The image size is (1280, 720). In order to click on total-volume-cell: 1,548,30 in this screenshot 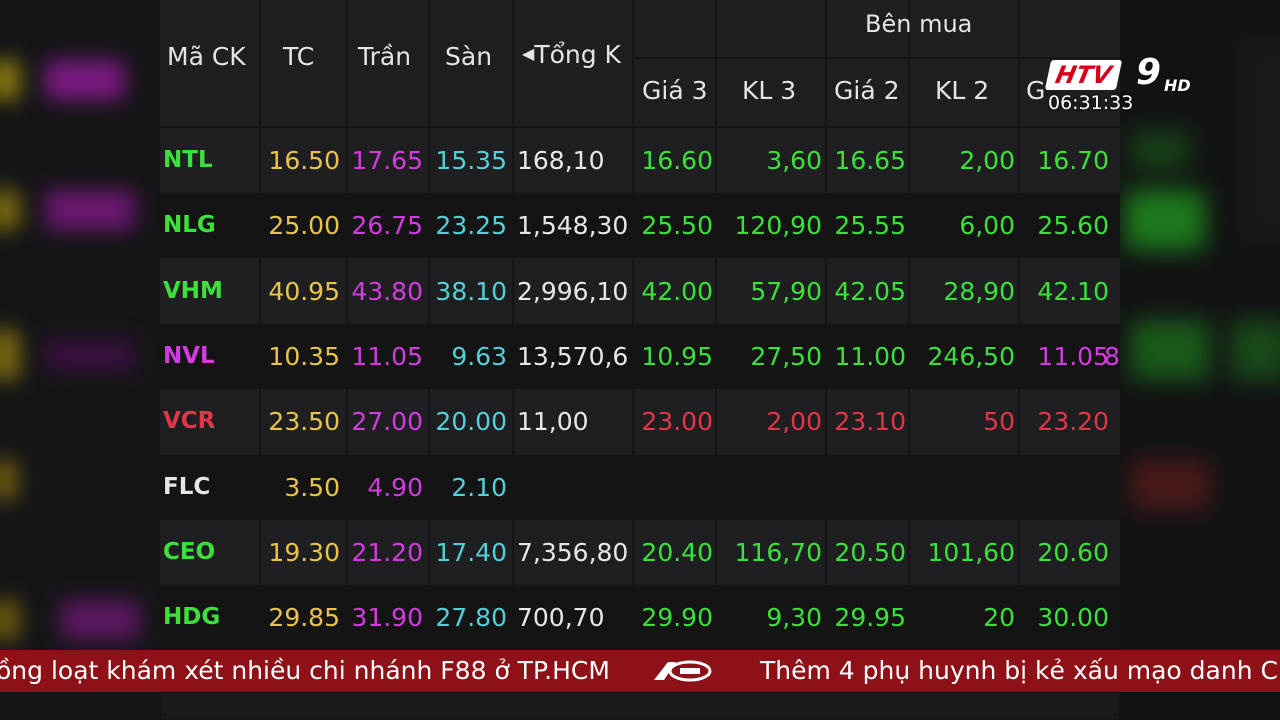, I will do `click(573, 226)`.